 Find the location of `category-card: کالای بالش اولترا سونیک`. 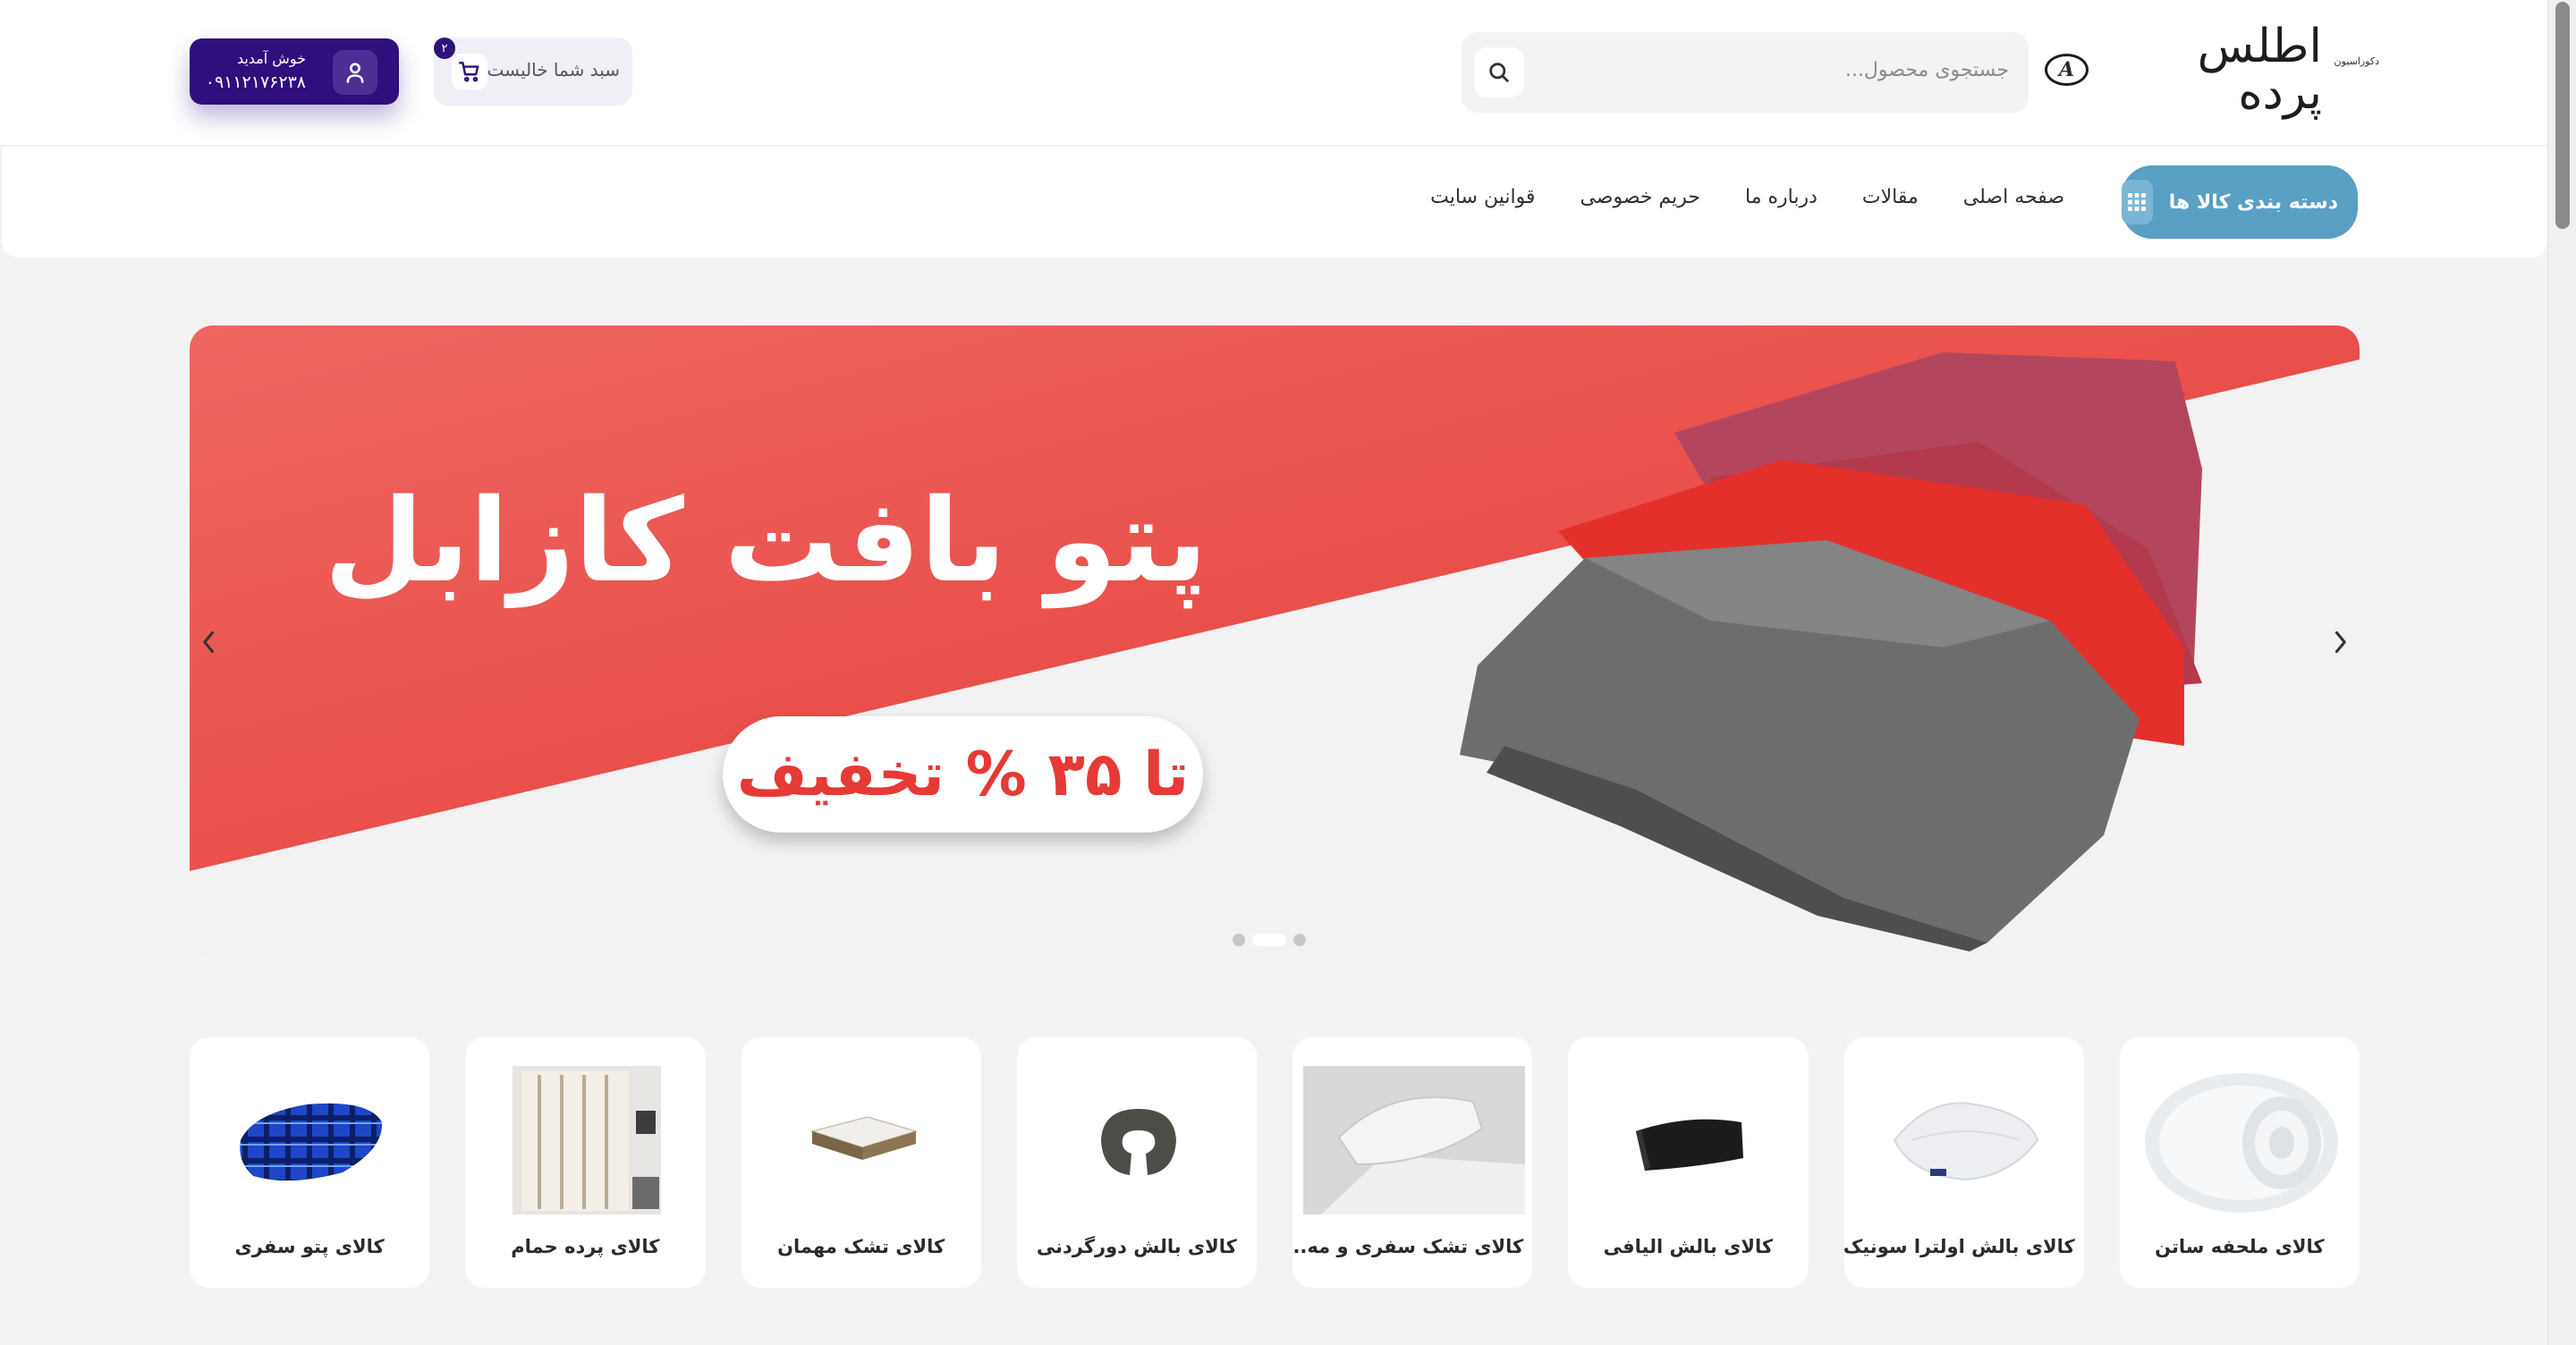

category-card: کالای بالش اولترا سونیک is located at coordinates (1963, 1162).